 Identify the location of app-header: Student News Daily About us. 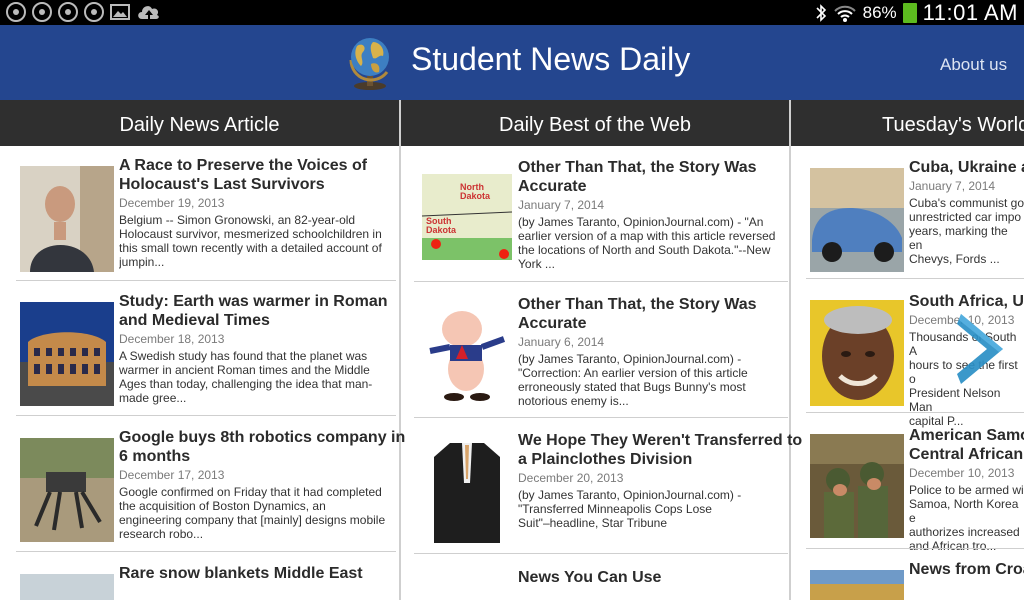
(512, 62).